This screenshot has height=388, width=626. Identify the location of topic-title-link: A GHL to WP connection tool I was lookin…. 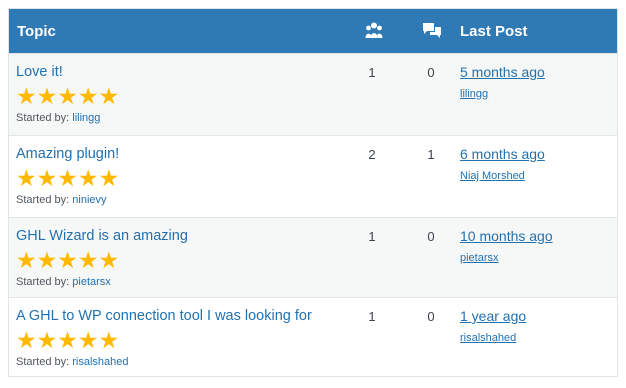
(164, 316).